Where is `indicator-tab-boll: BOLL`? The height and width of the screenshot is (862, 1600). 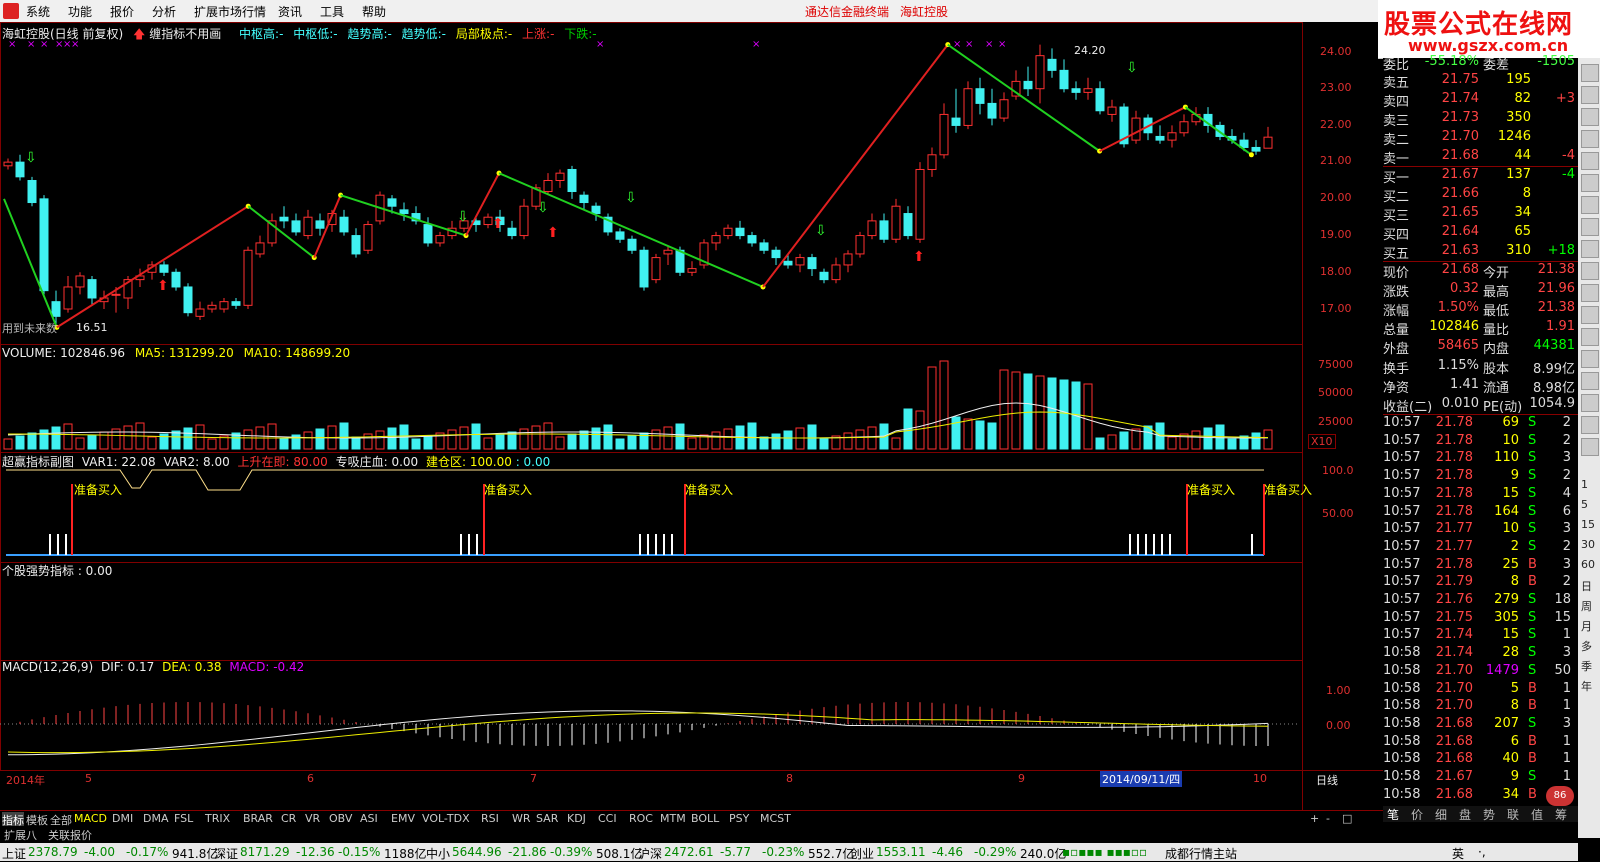
indicator-tab-boll: BOLL is located at coordinates (705, 818).